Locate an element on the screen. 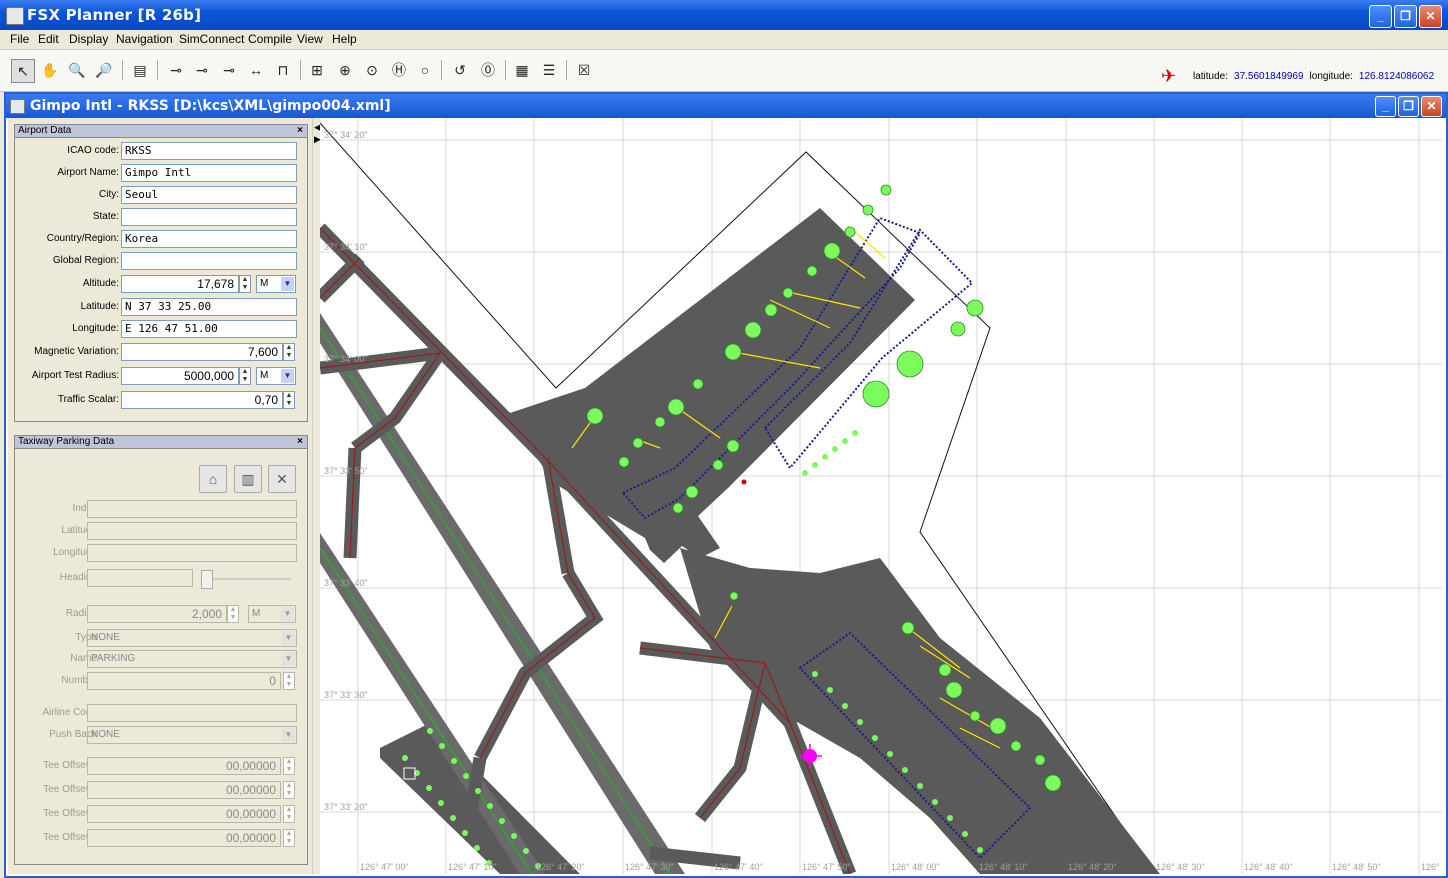  tee3-spinner: ▲ ▼ is located at coordinates (289, 814).